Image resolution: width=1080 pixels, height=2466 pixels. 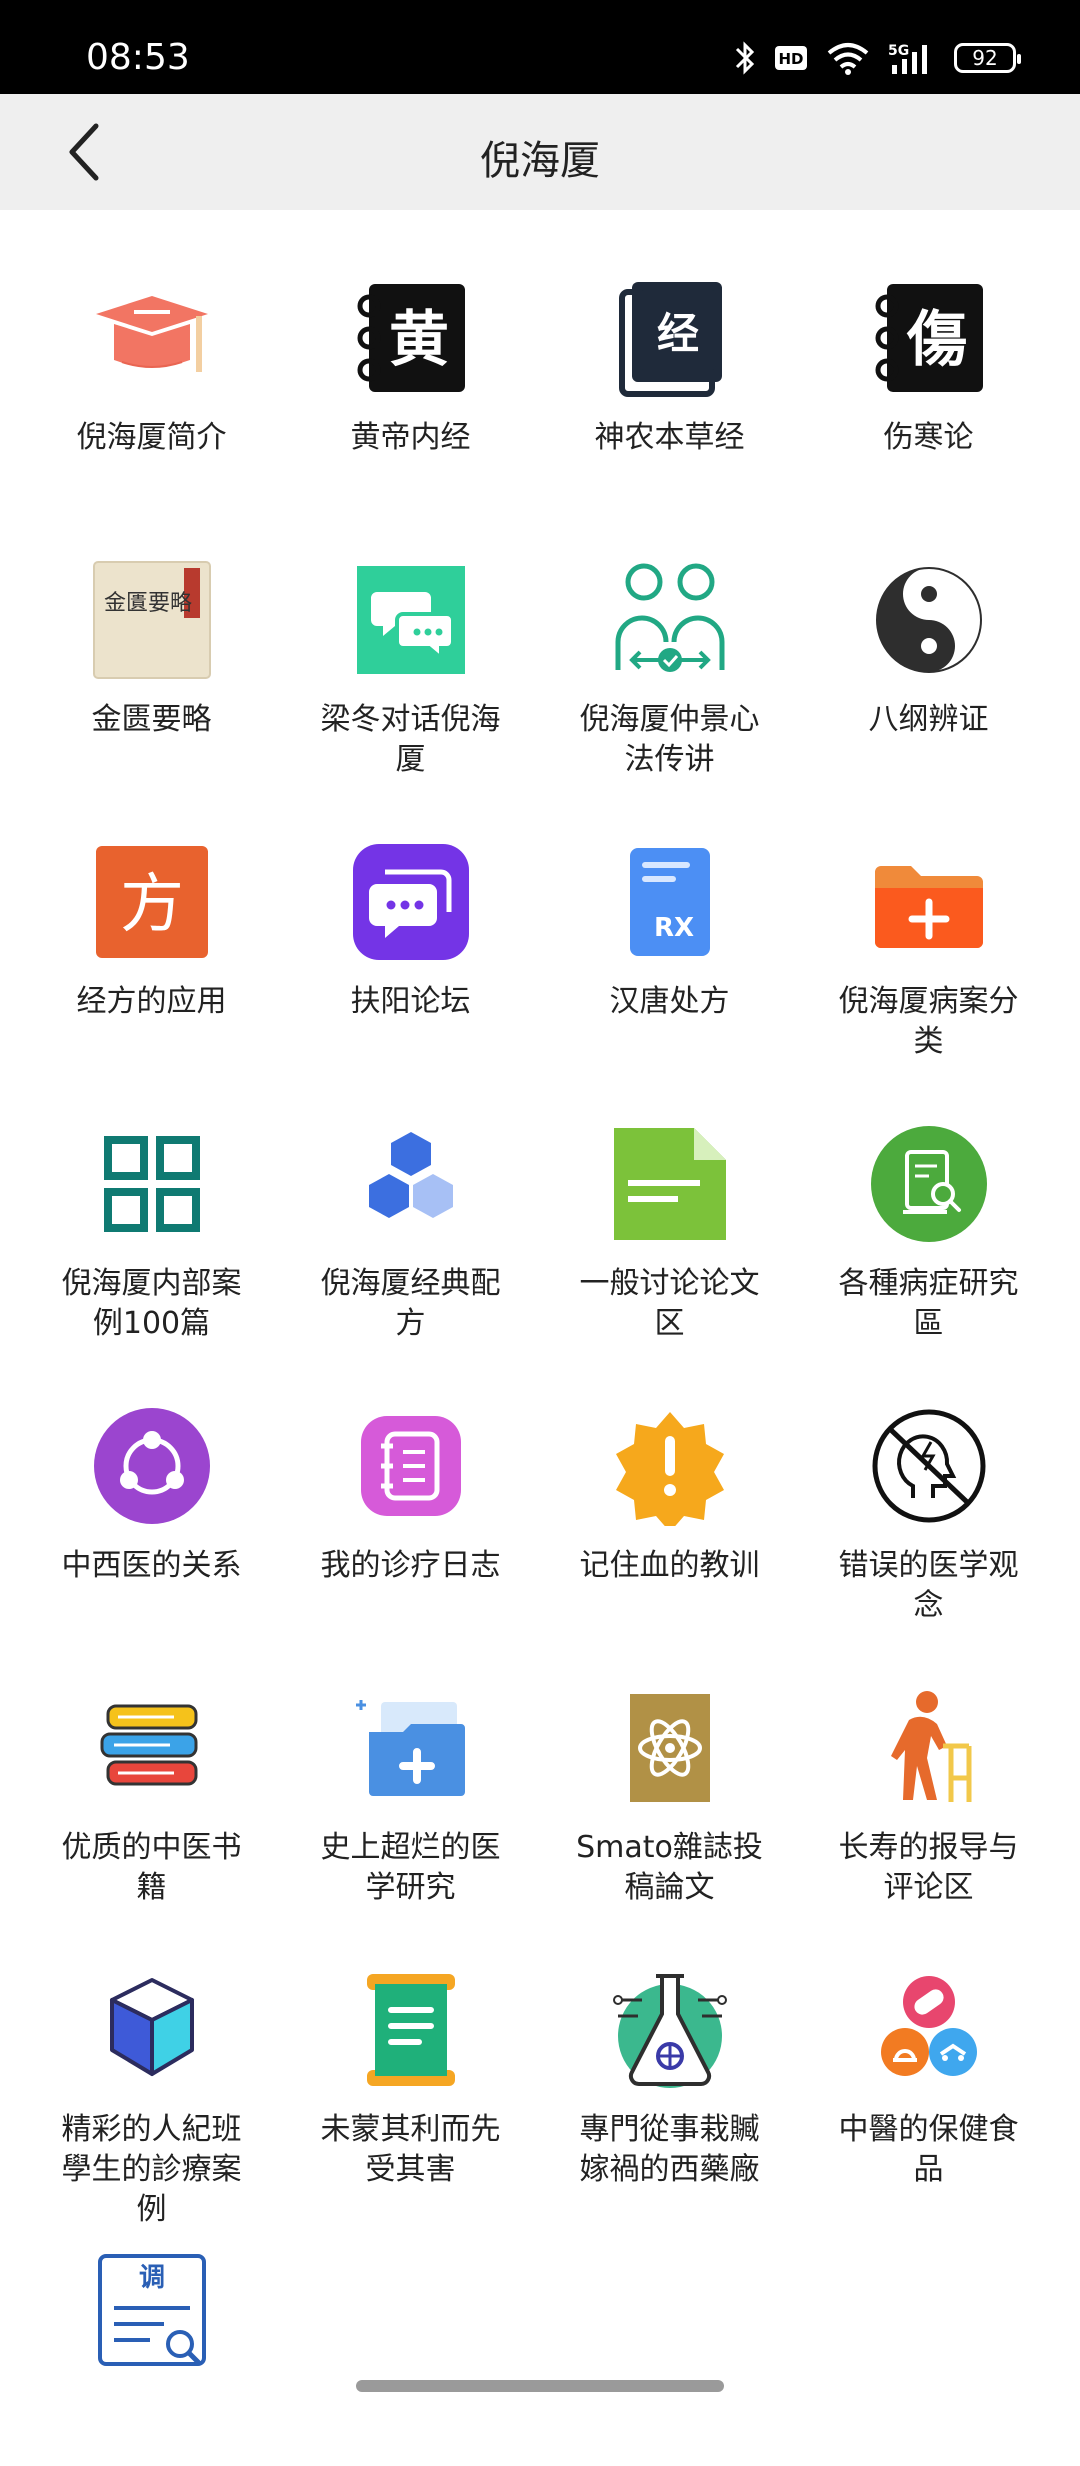 I want to click on tile-label: 倪海厦内部案例100篇, so click(x=151, y=1303).